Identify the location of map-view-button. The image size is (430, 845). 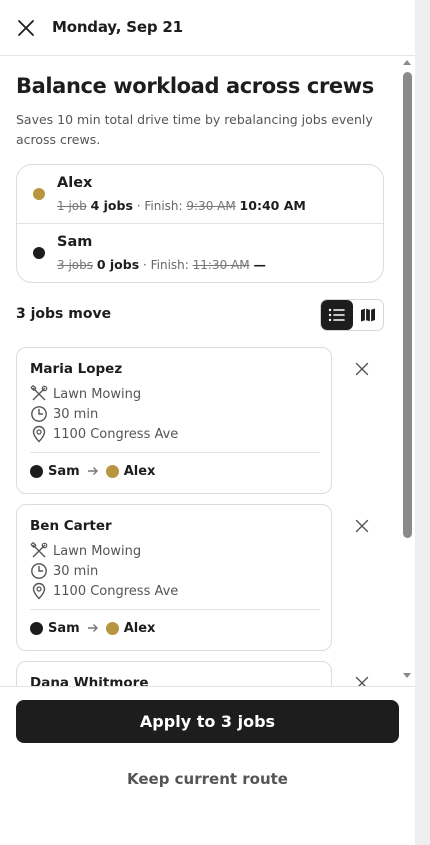
(368, 315).